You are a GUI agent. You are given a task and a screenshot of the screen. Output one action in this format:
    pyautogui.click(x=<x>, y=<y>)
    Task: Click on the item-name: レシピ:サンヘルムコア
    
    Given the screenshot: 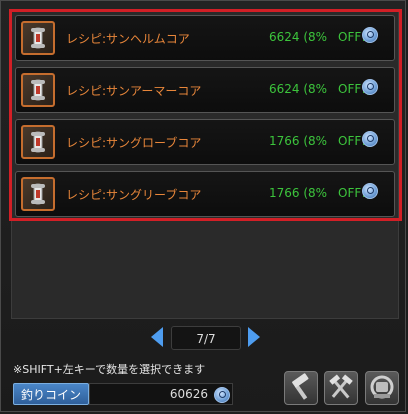 What is the action you would take?
    pyautogui.click(x=128, y=39)
    